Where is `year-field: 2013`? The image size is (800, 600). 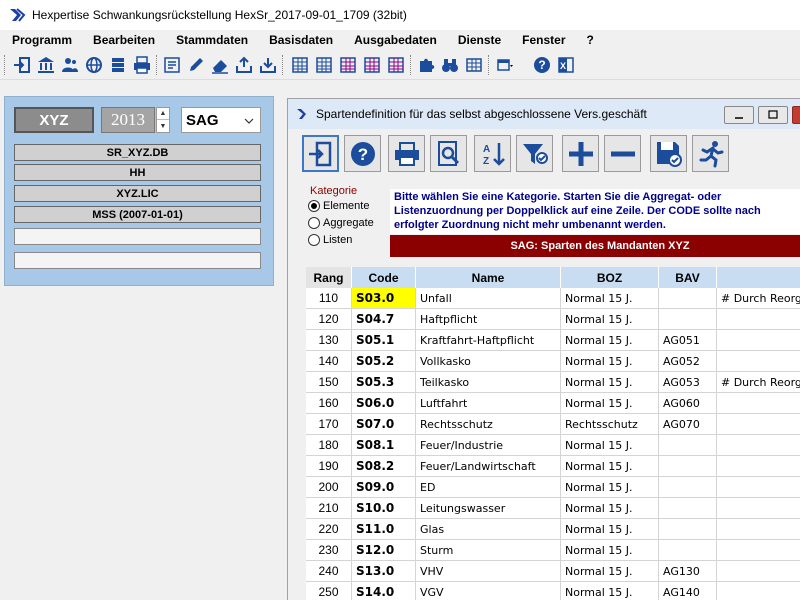 year-field: 2013 is located at coordinates (128, 120).